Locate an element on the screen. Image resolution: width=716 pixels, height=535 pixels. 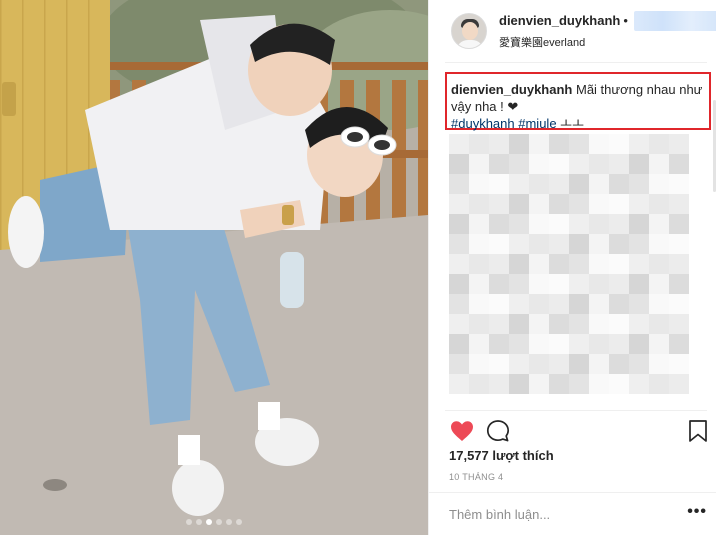
avatar is located at coordinates (469, 31).